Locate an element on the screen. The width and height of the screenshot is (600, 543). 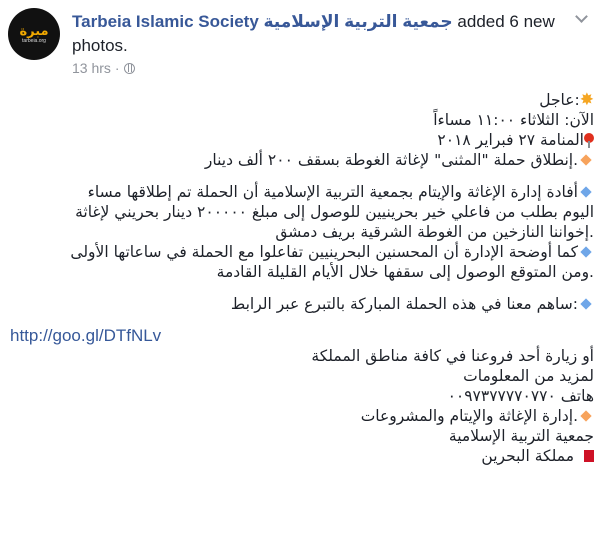
avatar-logo-sub: tarbeia.org is located at coordinates (34, 40).